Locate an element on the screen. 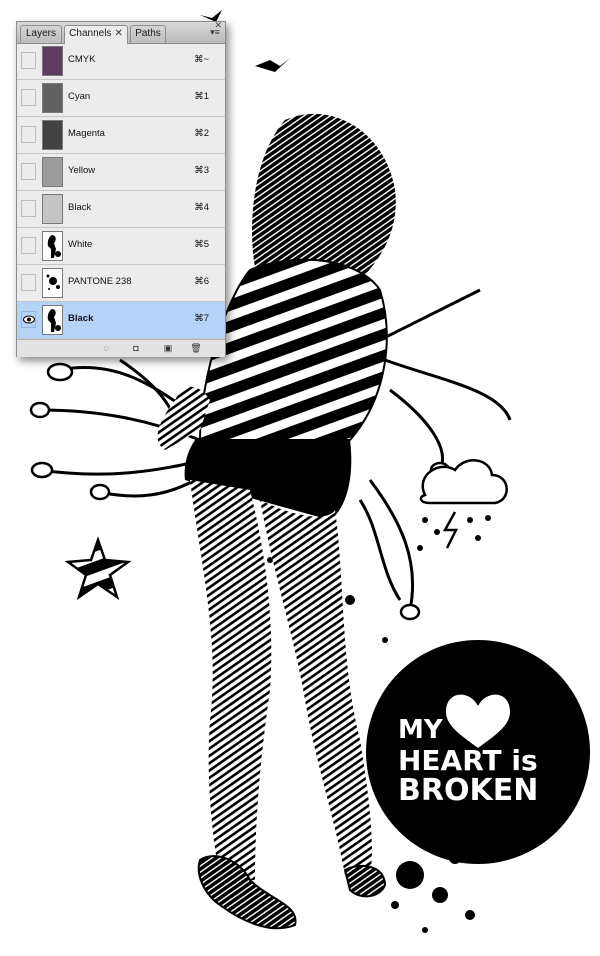 This screenshot has width=600, height=956. channel-shortcut: ⌘4 is located at coordinates (201, 207).